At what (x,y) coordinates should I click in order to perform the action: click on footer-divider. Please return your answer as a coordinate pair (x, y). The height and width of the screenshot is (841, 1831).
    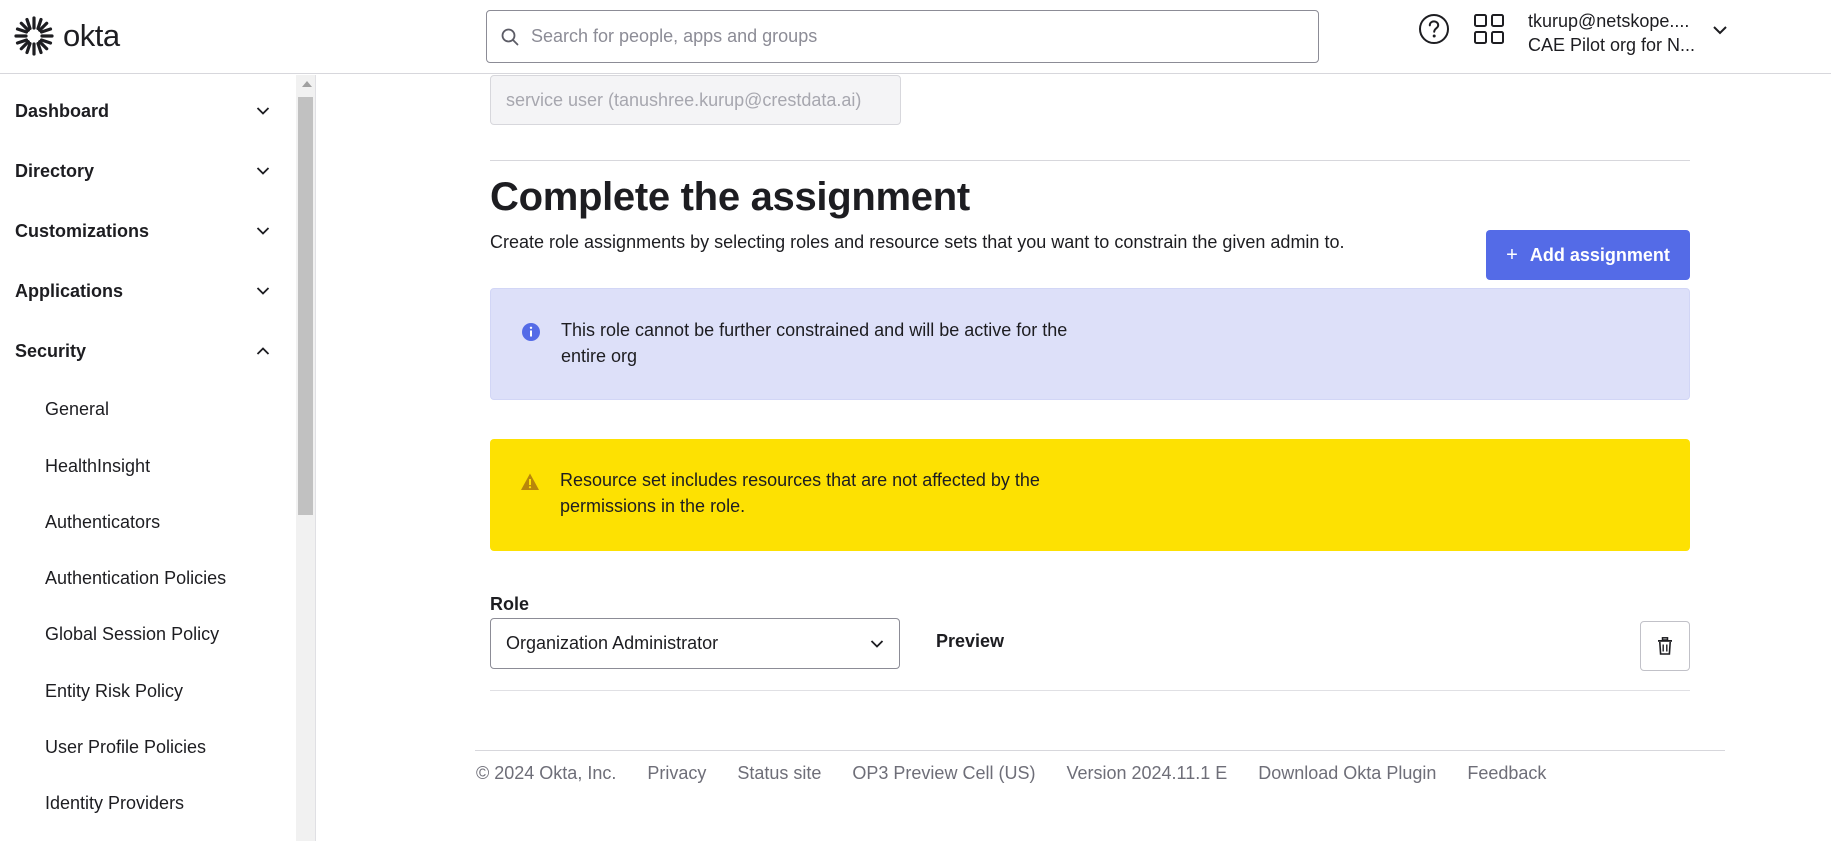
    Looking at the image, I should click on (1100, 750).